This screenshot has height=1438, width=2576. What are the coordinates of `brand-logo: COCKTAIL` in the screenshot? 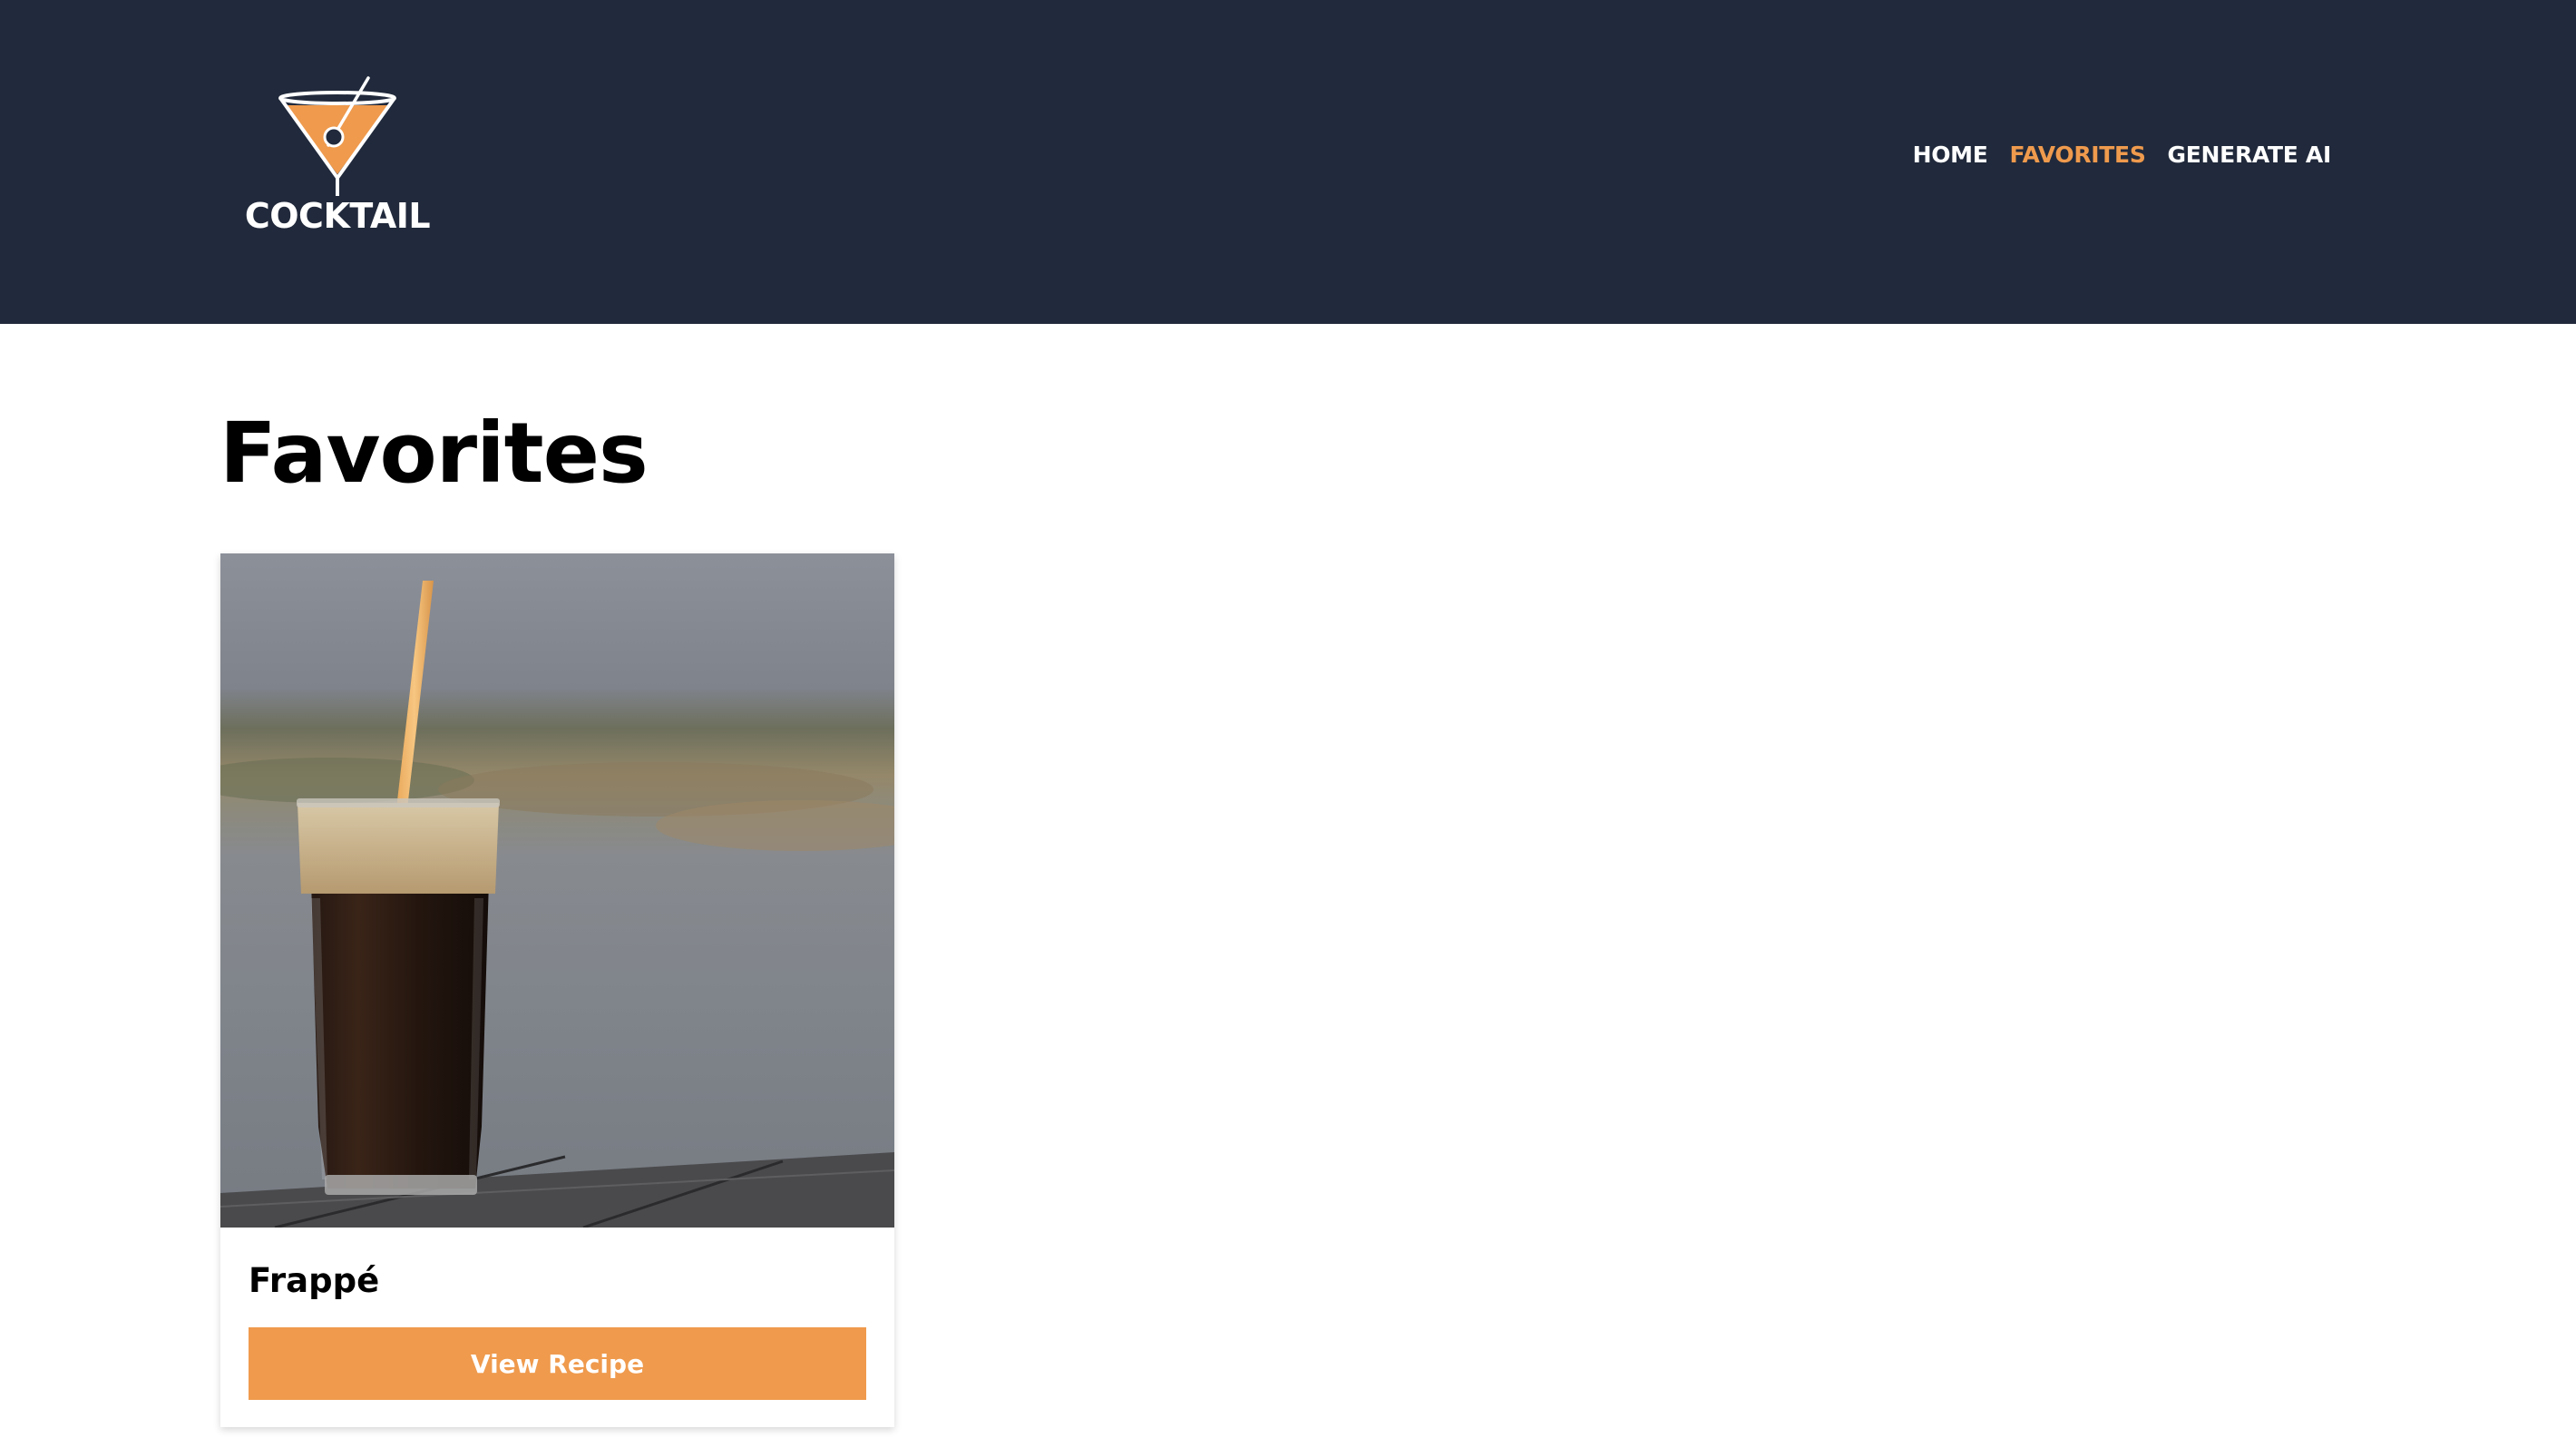 It's located at (337, 159).